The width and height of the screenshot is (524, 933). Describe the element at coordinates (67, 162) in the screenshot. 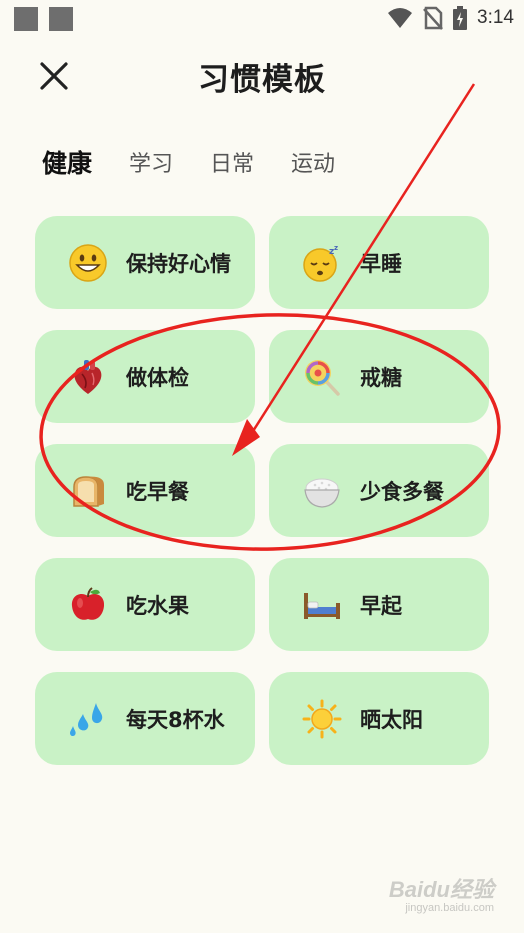

I see `tab-health: 健康` at that location.